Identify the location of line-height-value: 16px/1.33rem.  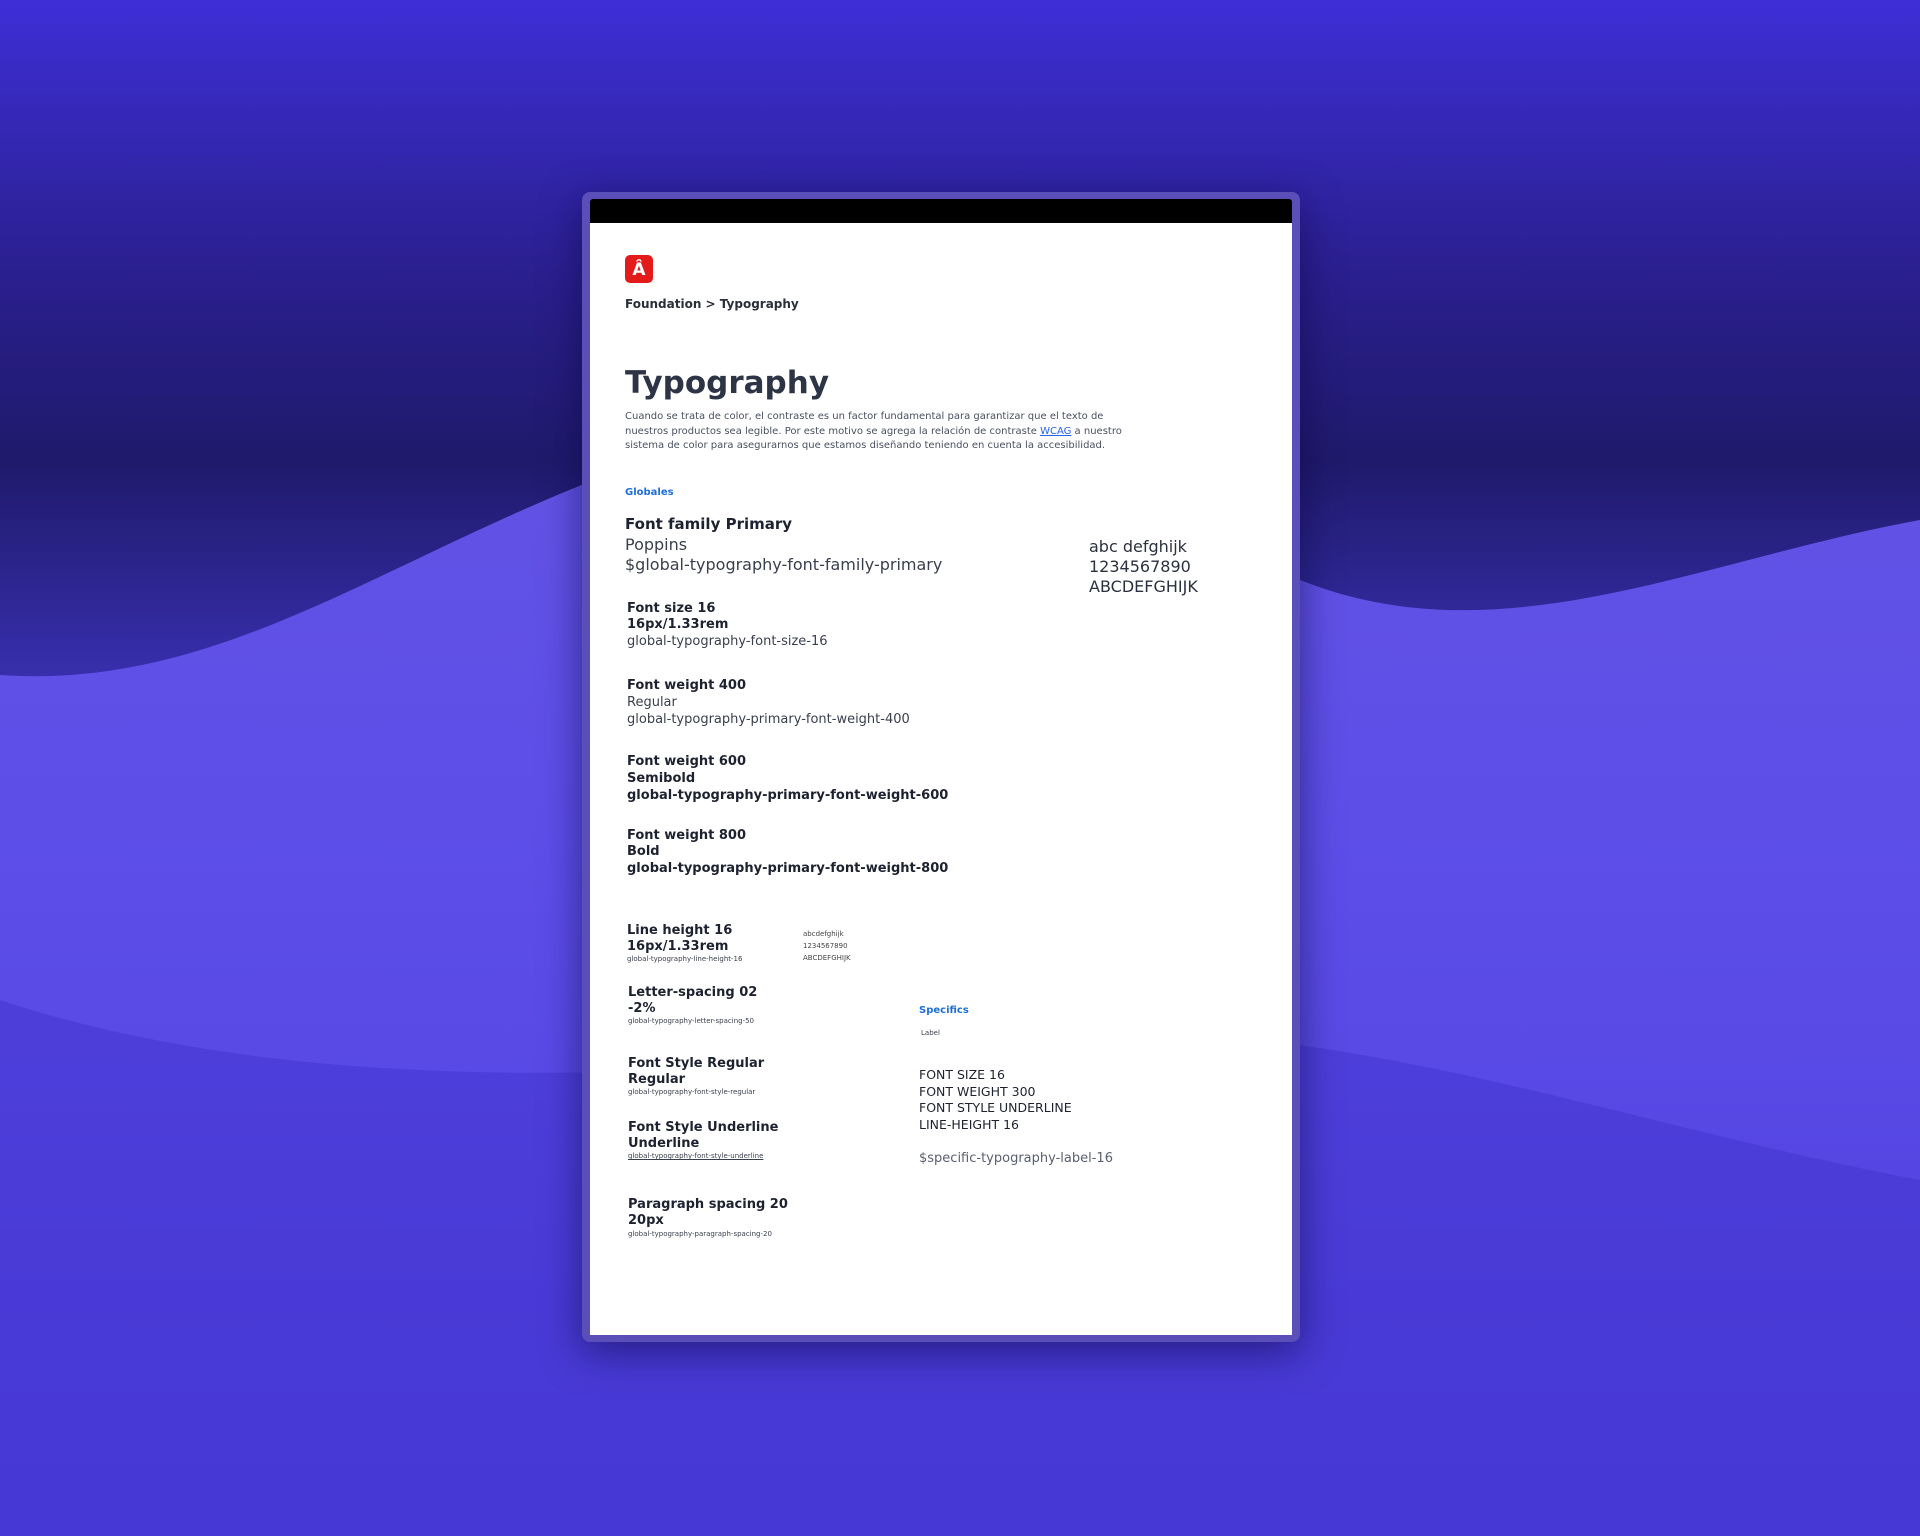
(678, 946).